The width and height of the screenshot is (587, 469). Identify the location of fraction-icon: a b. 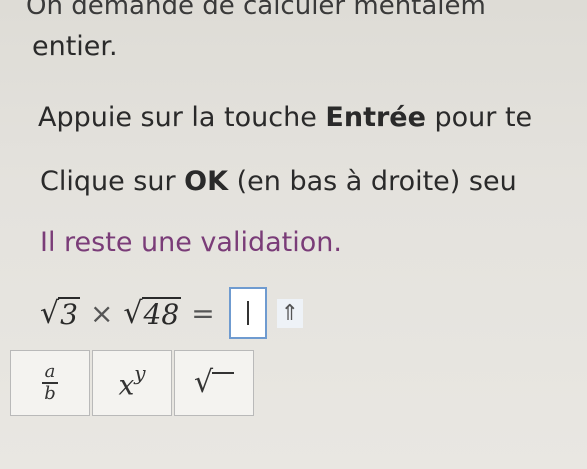
(50, 383).